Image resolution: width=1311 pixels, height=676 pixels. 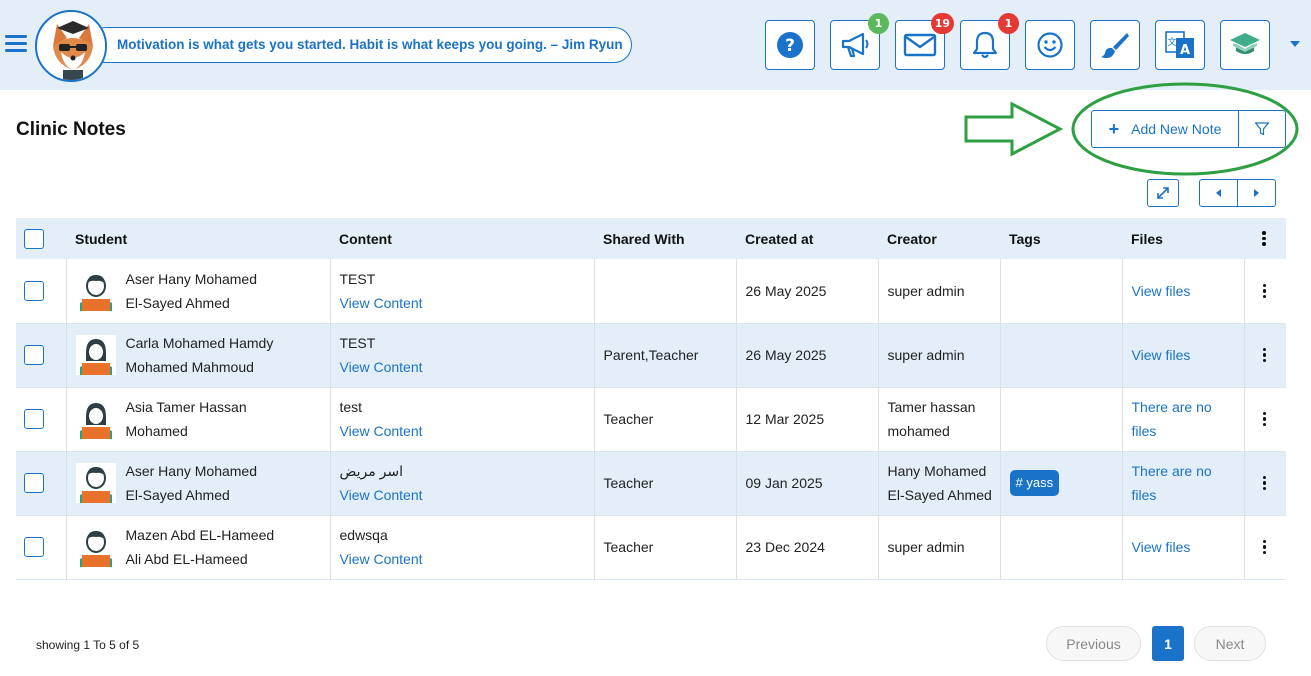 I want to click on column-header-tags: Tags, so click(x=1061, y=238).